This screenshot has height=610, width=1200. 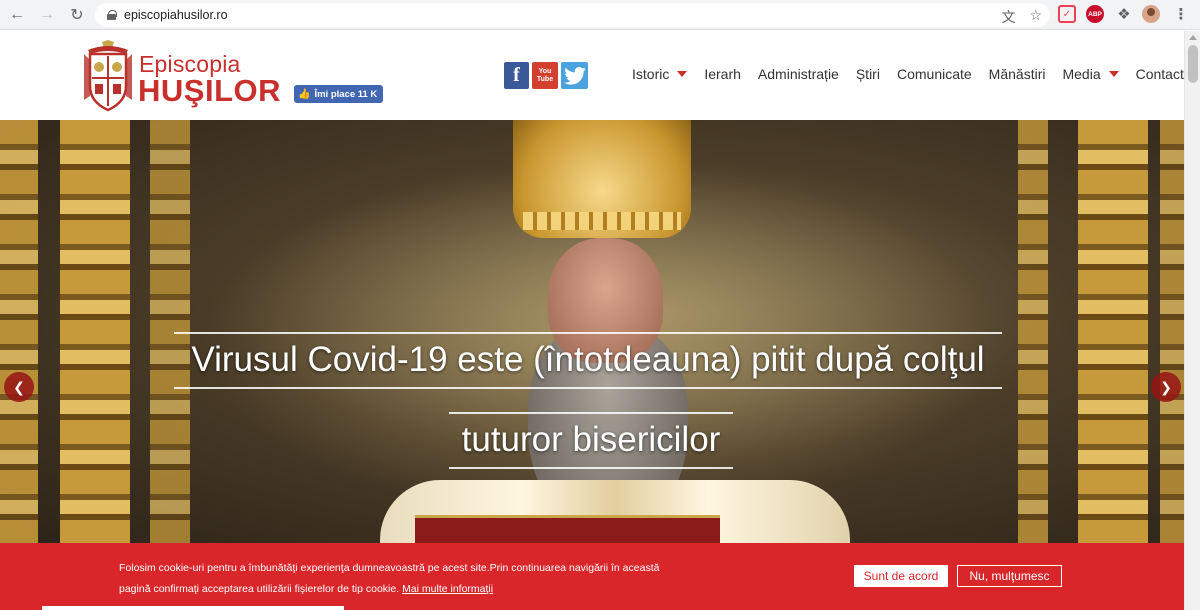 I want to click on lock-icon, so click(x=112, y=15).